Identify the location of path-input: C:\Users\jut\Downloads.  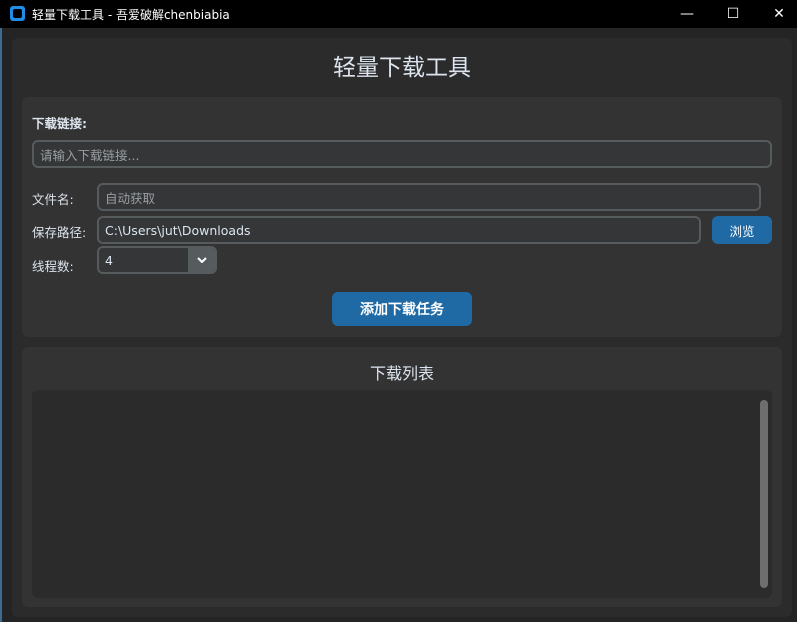
(399, 230).